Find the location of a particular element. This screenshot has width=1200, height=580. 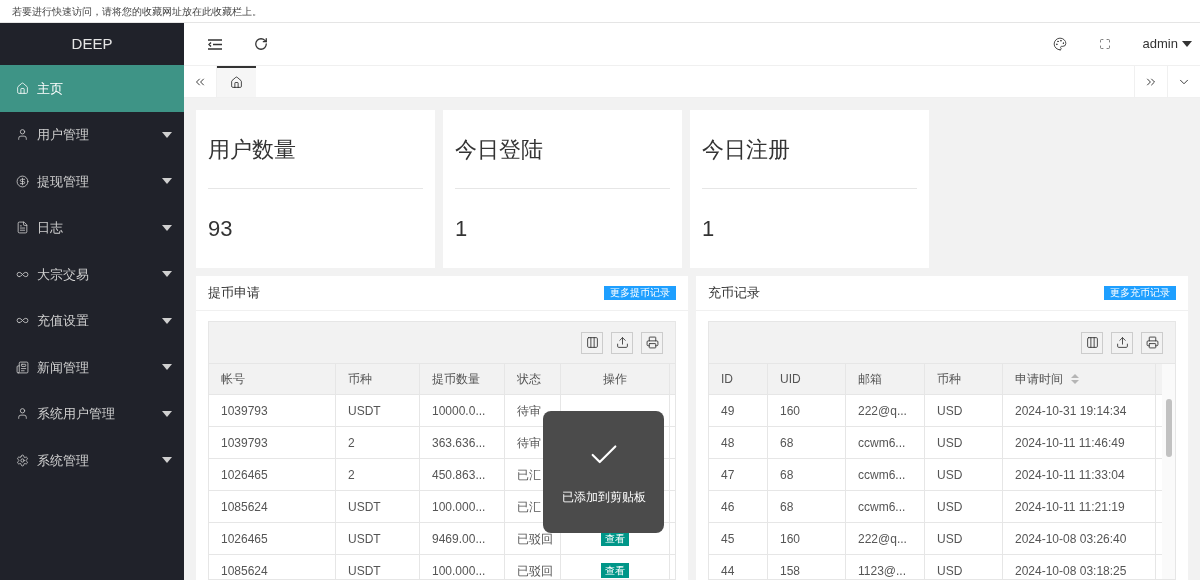

bookmark-hint: 若要进行快速访问，请将您的收藏网址放在此收藏栏上。 is located at coordinates (137, 11).